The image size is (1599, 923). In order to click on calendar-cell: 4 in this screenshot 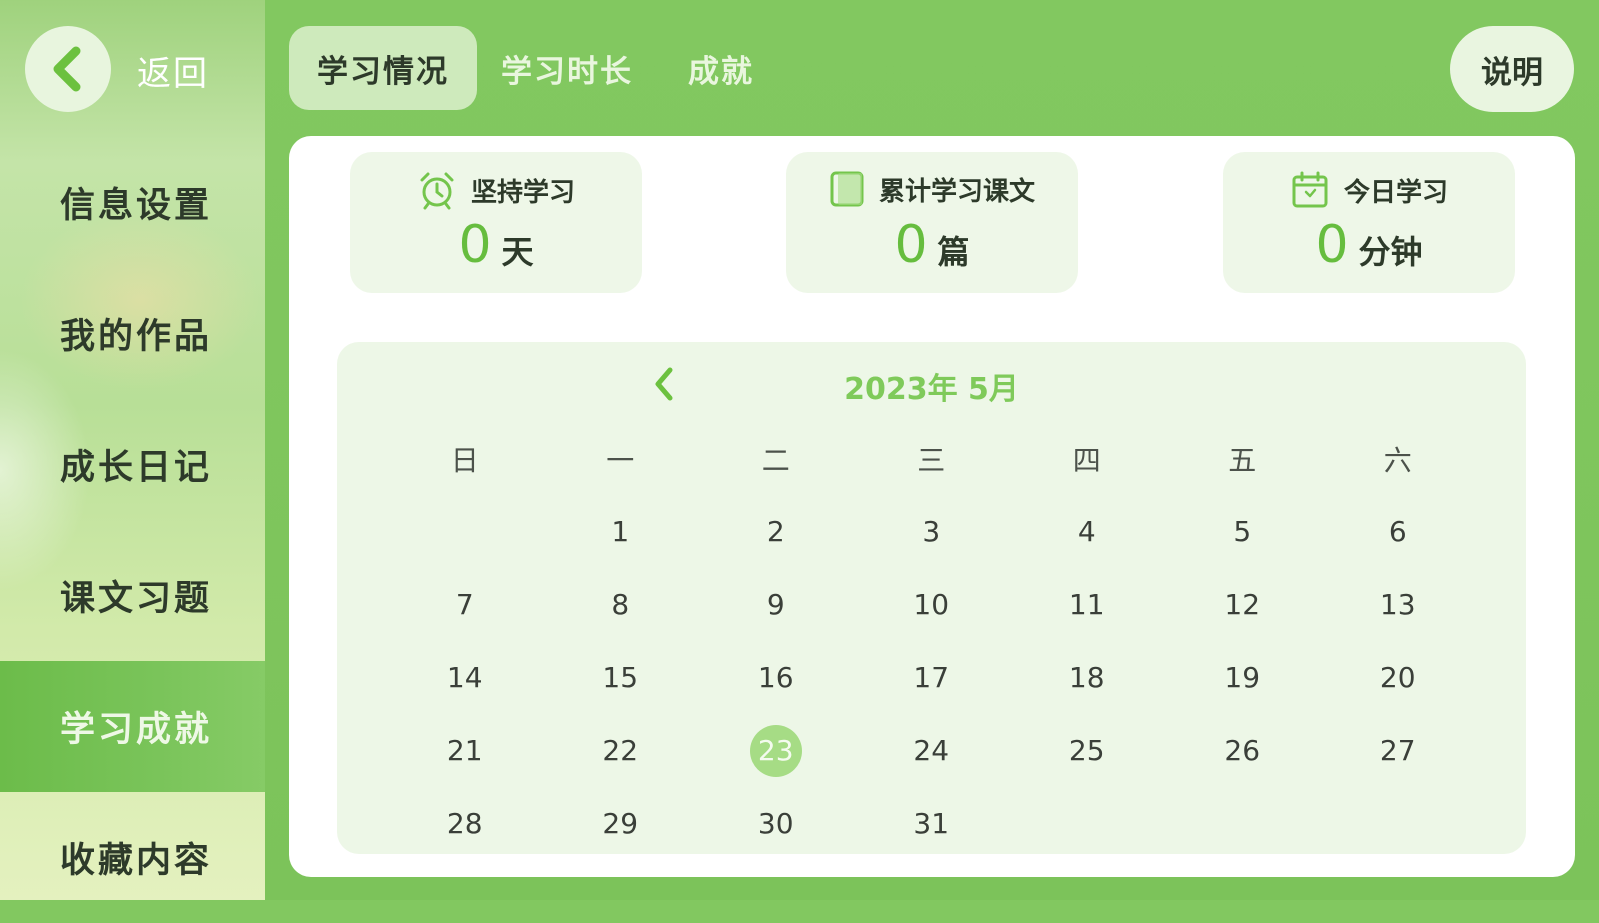, I will do `click(1087, 532)`.